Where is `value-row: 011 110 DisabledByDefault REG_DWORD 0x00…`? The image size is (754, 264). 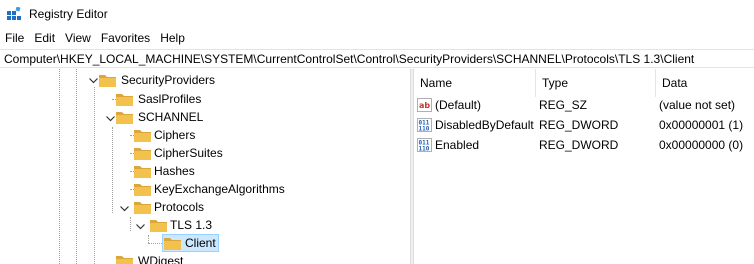 value-row: 011 110 DisabledByDefault REG_DWORD 0x00… is located at coordinates (584, 125).